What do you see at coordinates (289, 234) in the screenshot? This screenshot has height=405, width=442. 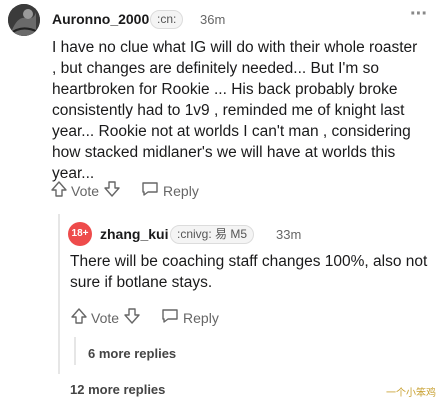 I see `timestamp: 33m` at bounding box center [289, 234].